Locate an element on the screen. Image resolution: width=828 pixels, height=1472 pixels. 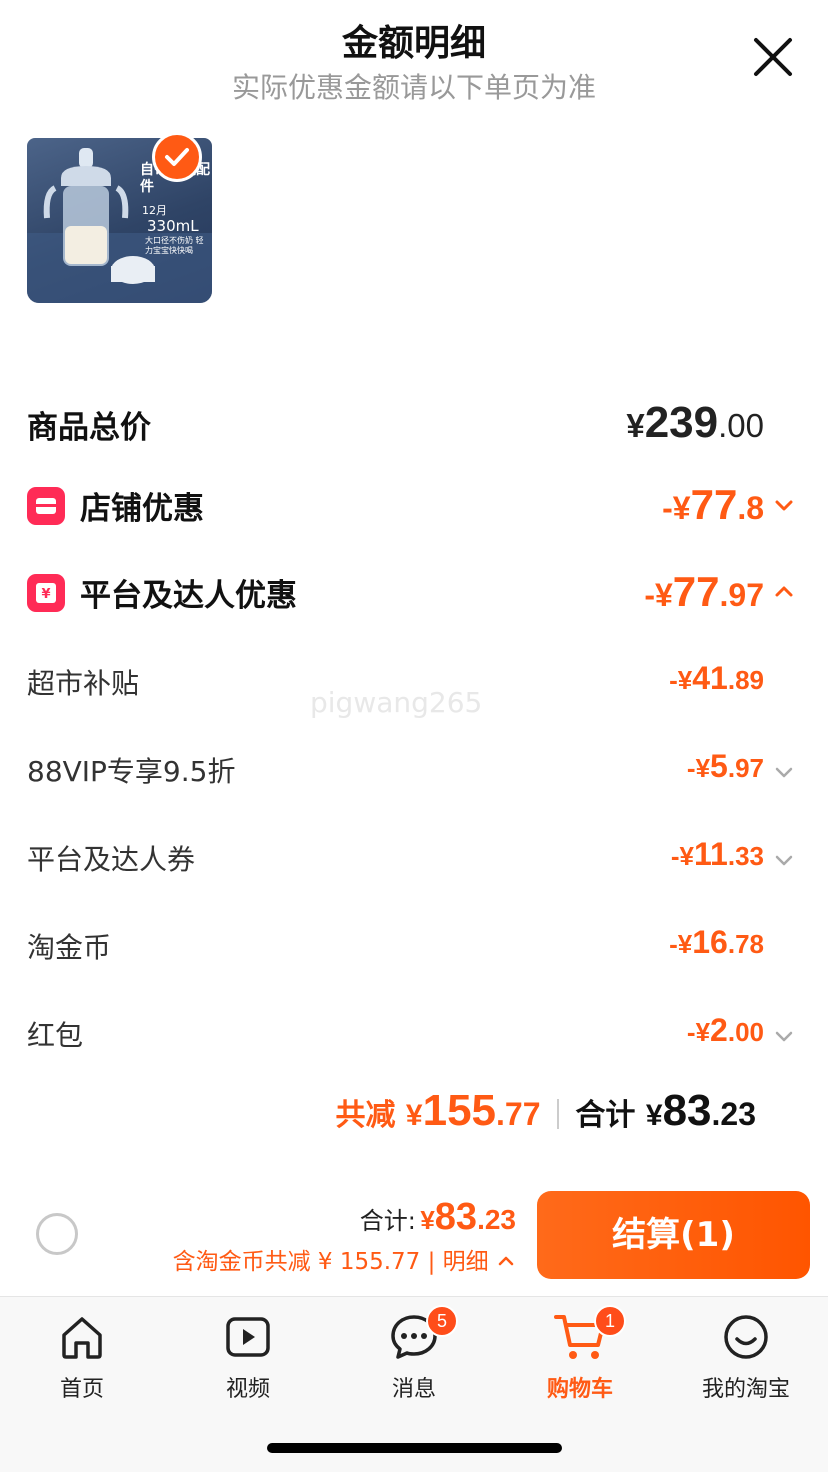
tab-profile: 我的淘宝 is located at coordinates (746, 1356).